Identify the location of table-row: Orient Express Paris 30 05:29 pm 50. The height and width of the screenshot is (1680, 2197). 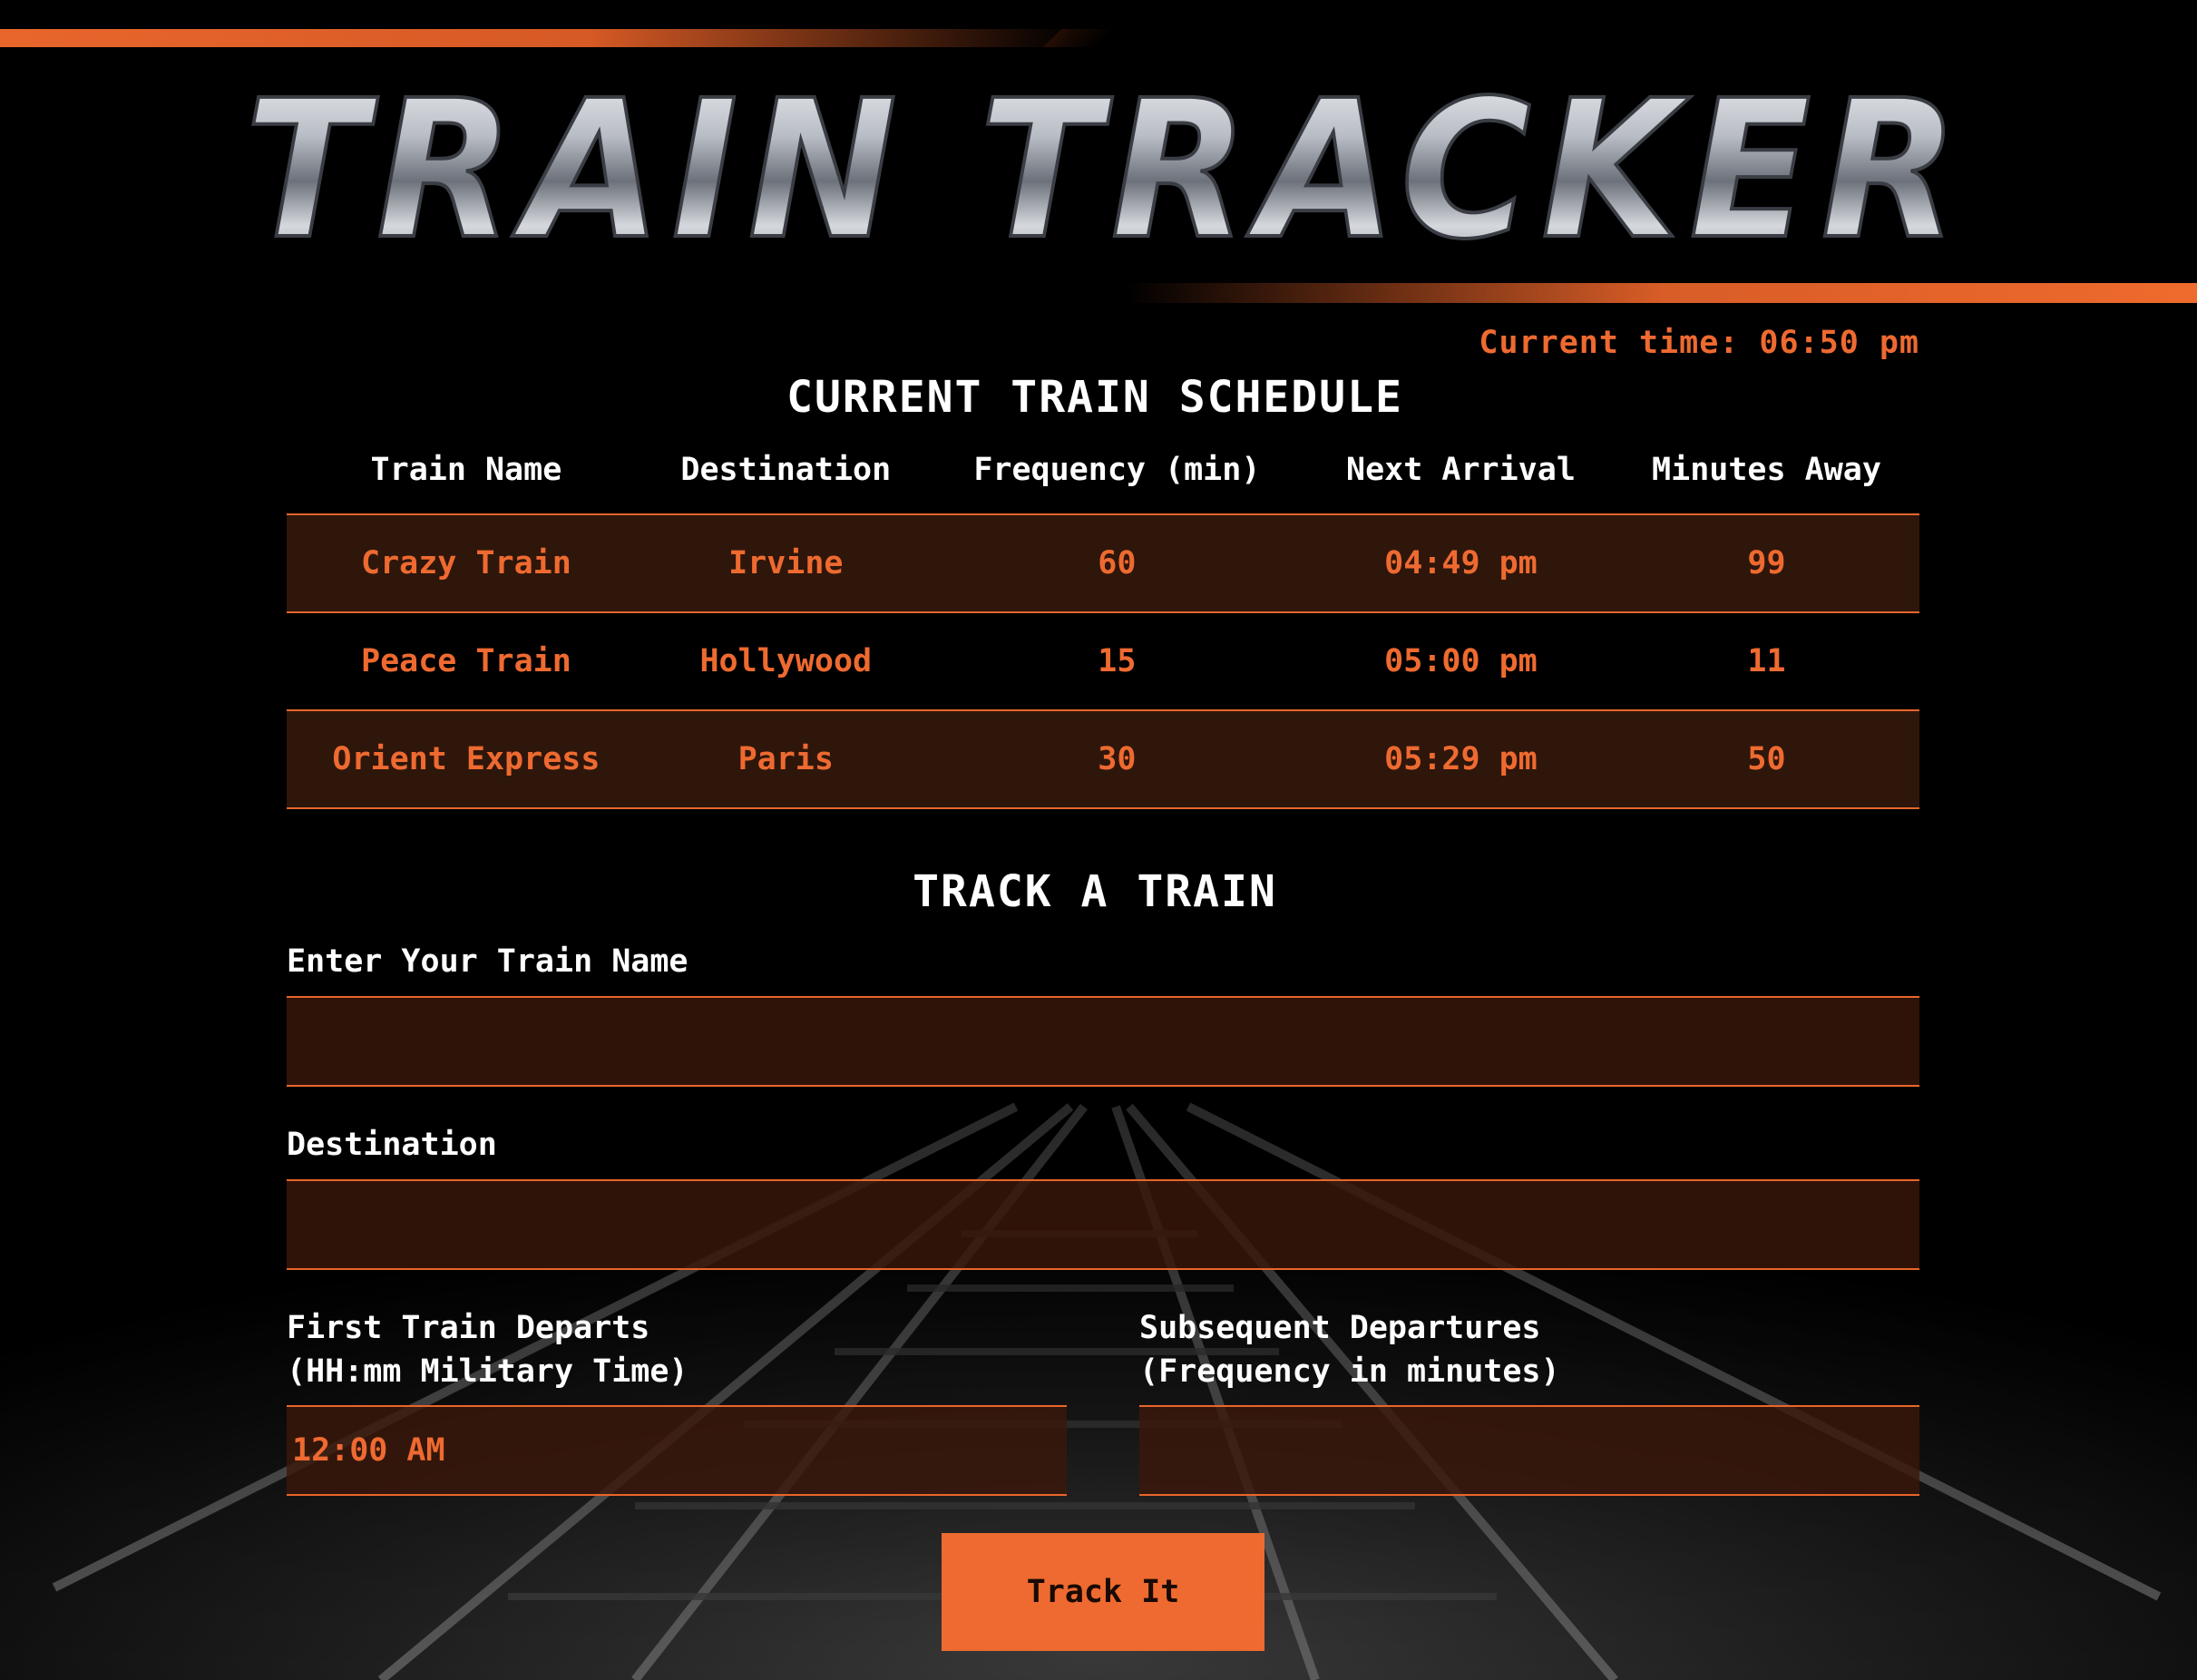
(1103, 760).